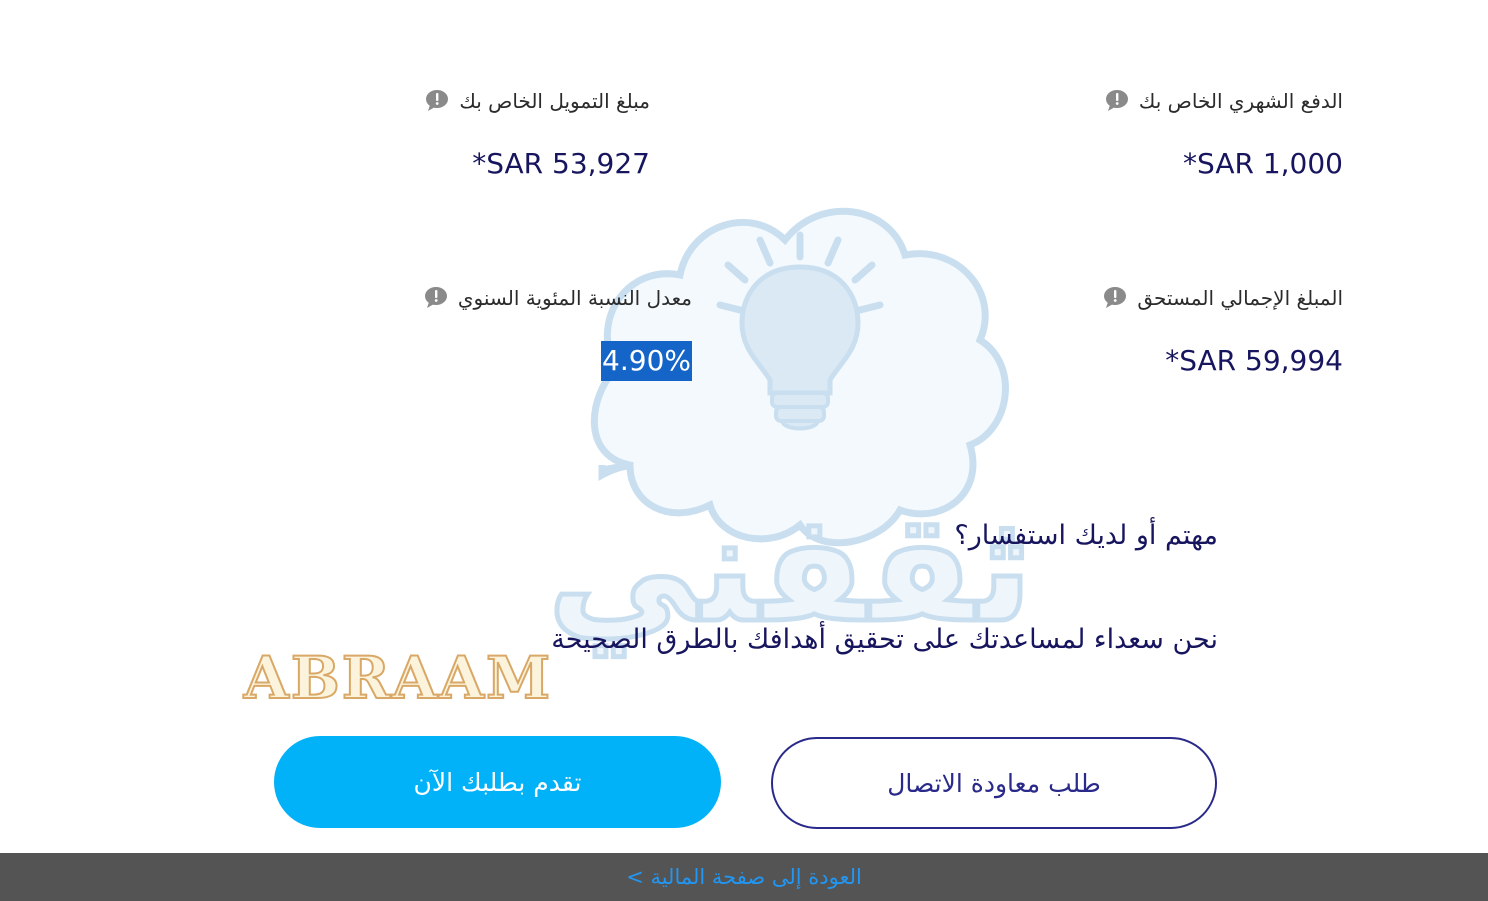  I want to click on watermark-logo-text: ثقفني, so click(790, 569).